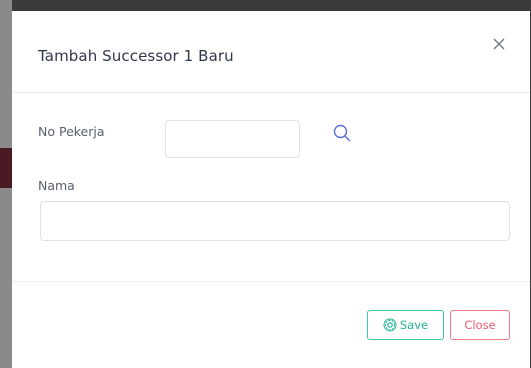  Describe the element at coordinates (56, 185) in the screenshot. I see `nama-label: Nama` at that location.